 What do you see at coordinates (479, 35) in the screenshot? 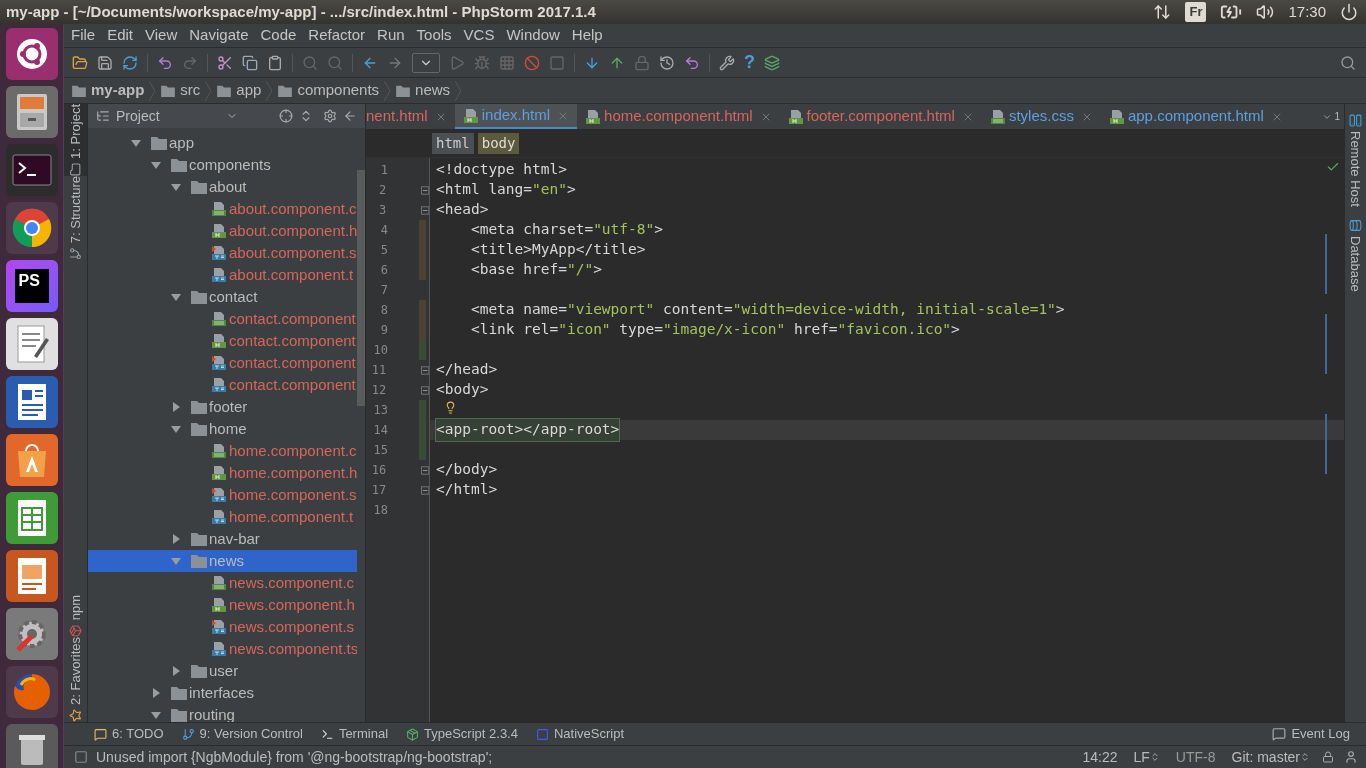
I see `menu-item: VCS` at bounding box center [479, 35].